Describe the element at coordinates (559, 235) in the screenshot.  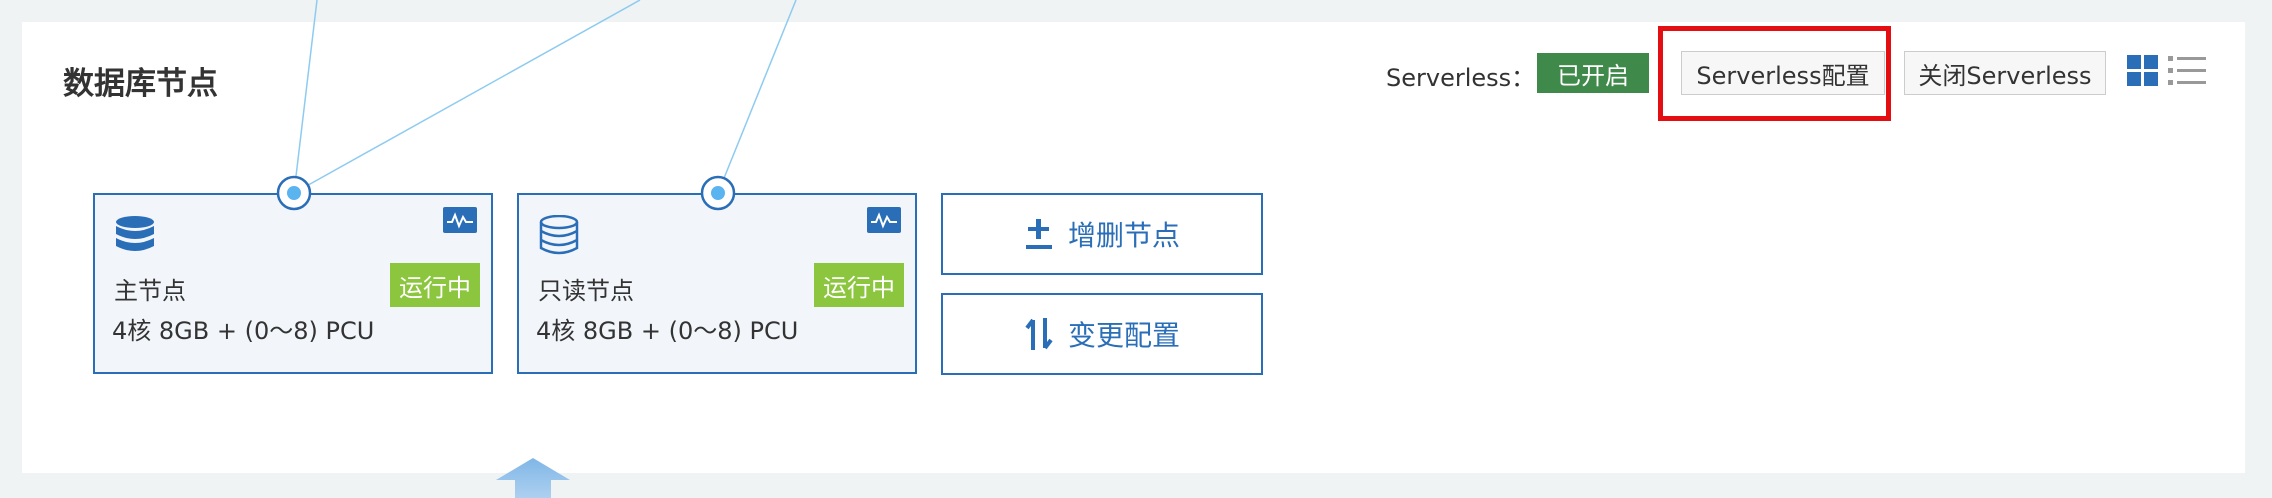
I see `database-outline-icon` at that location.